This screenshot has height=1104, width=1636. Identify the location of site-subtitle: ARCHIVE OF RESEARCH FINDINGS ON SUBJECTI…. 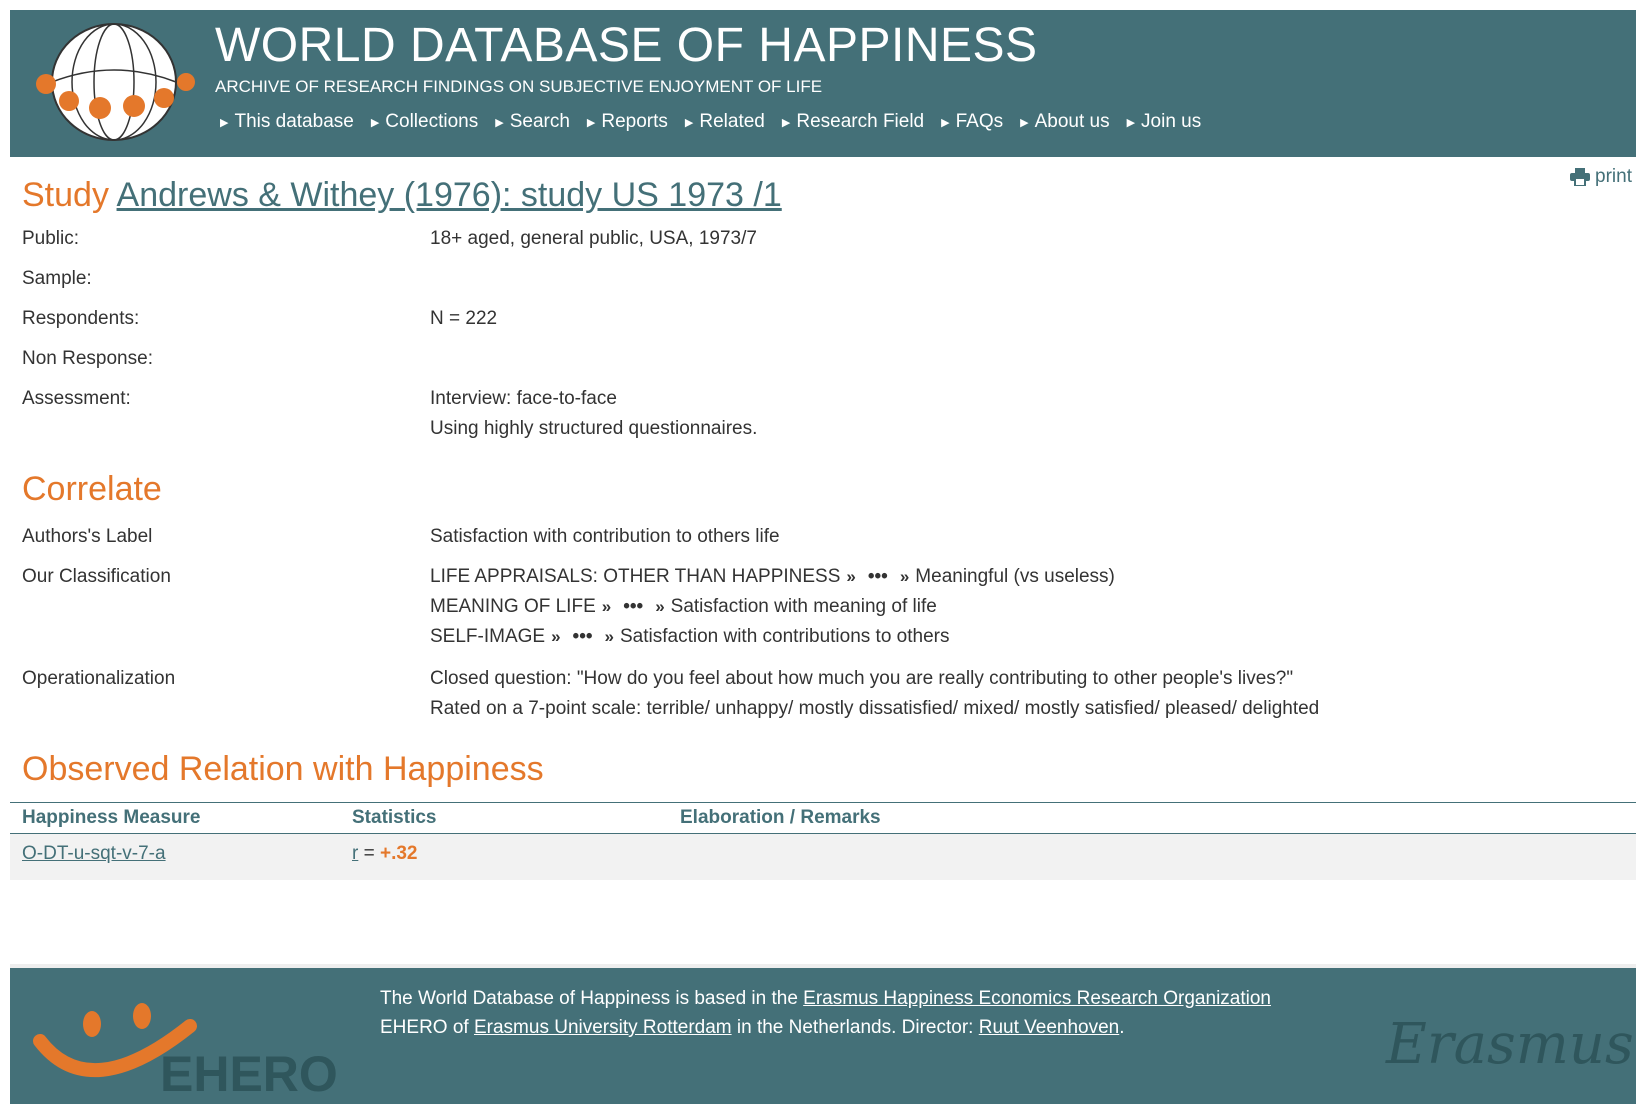
(519, 86).